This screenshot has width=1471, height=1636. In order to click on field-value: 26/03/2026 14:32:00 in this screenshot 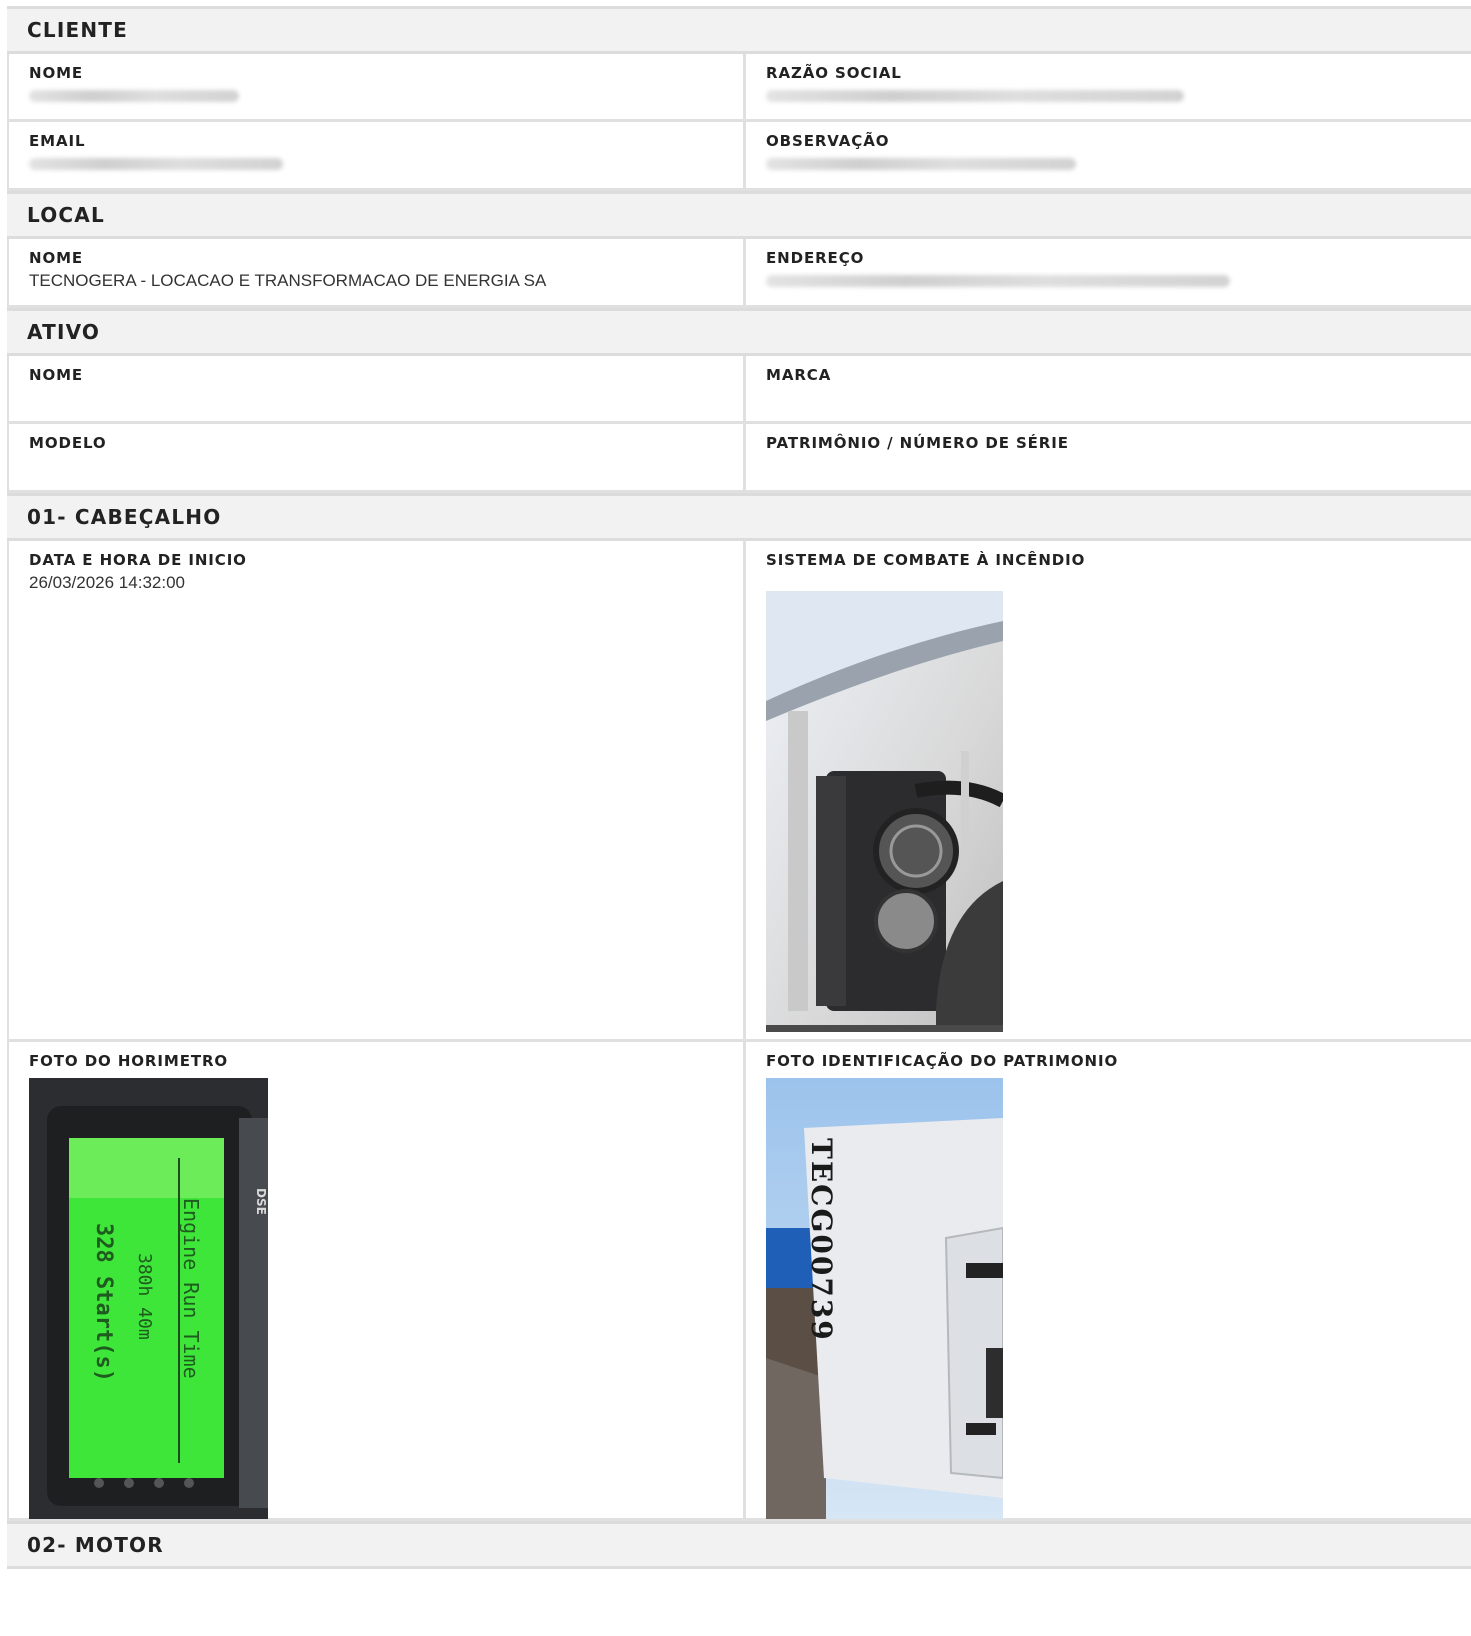, I will do `click(107, 582)`.